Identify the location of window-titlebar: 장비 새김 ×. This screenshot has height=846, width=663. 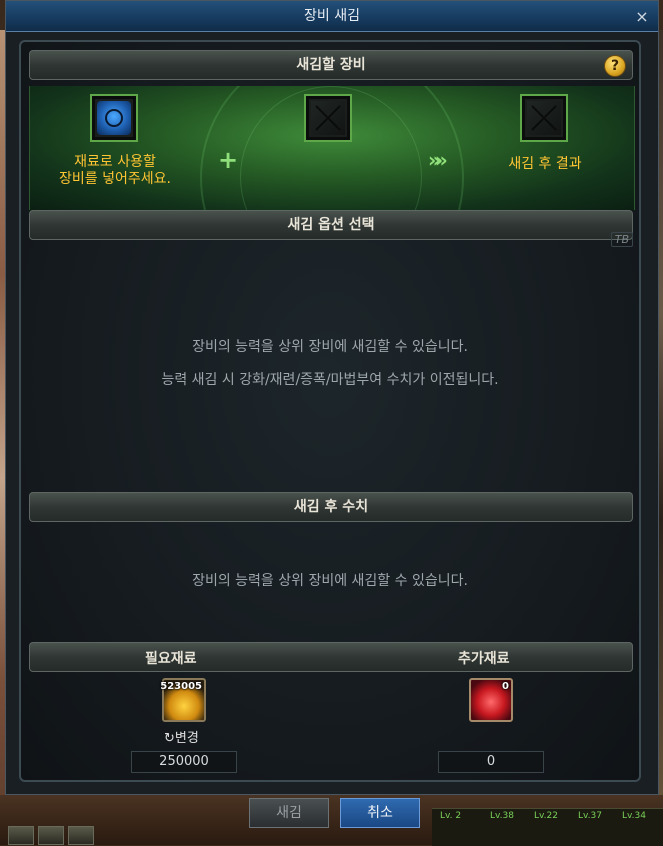
(332, 16).